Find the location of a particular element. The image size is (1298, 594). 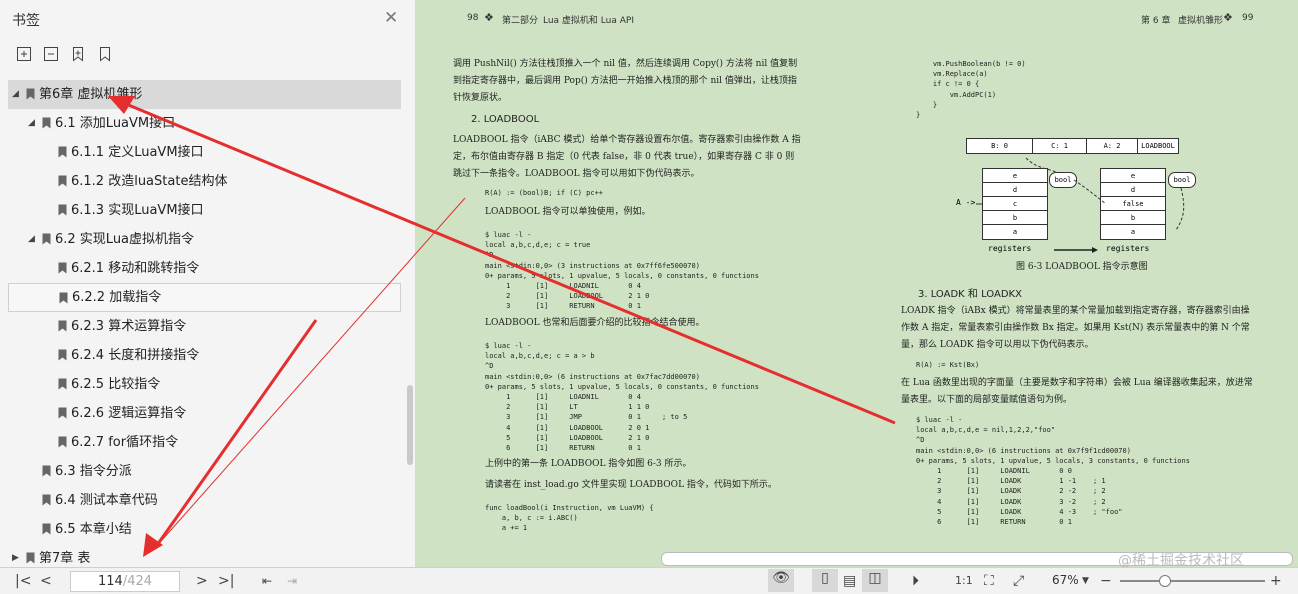

panel-title: 书签 is located at coordinates (26, 21).